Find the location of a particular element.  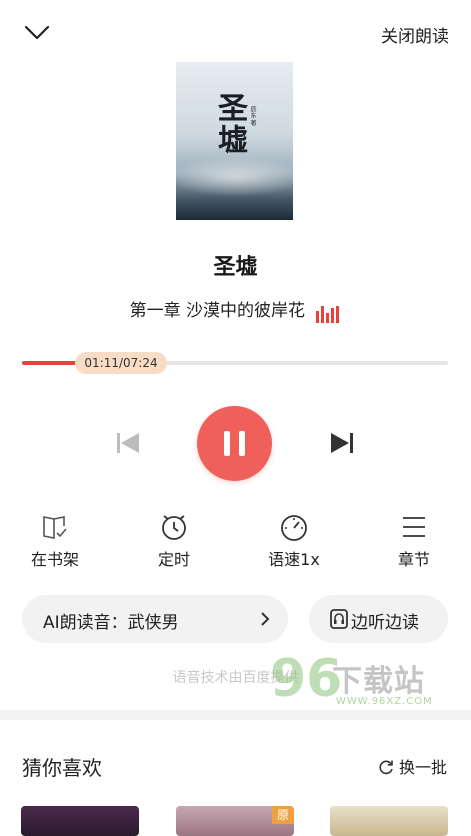

chapter-title: 第一章 沙漠中的彼岸花 is located at coordinates (217, 311).